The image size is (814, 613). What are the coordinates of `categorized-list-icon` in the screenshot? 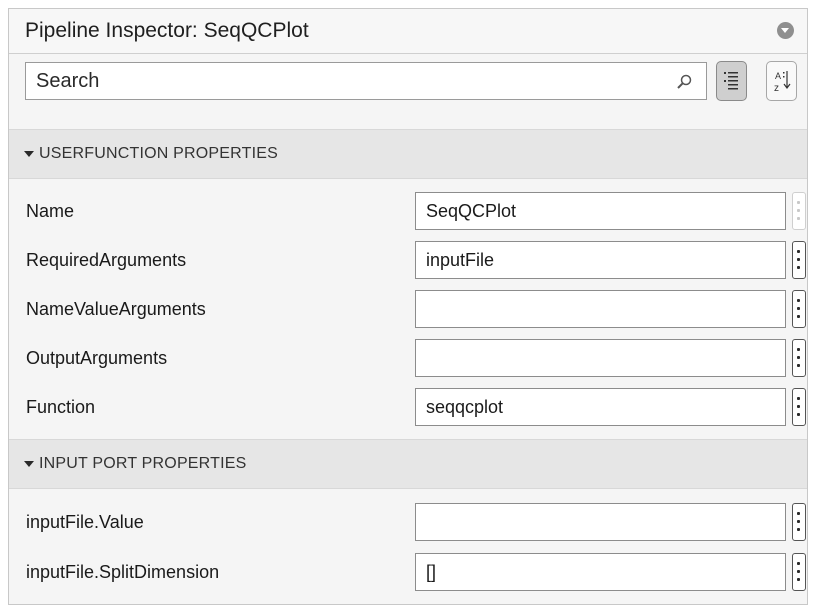 It's located at (731, 81).